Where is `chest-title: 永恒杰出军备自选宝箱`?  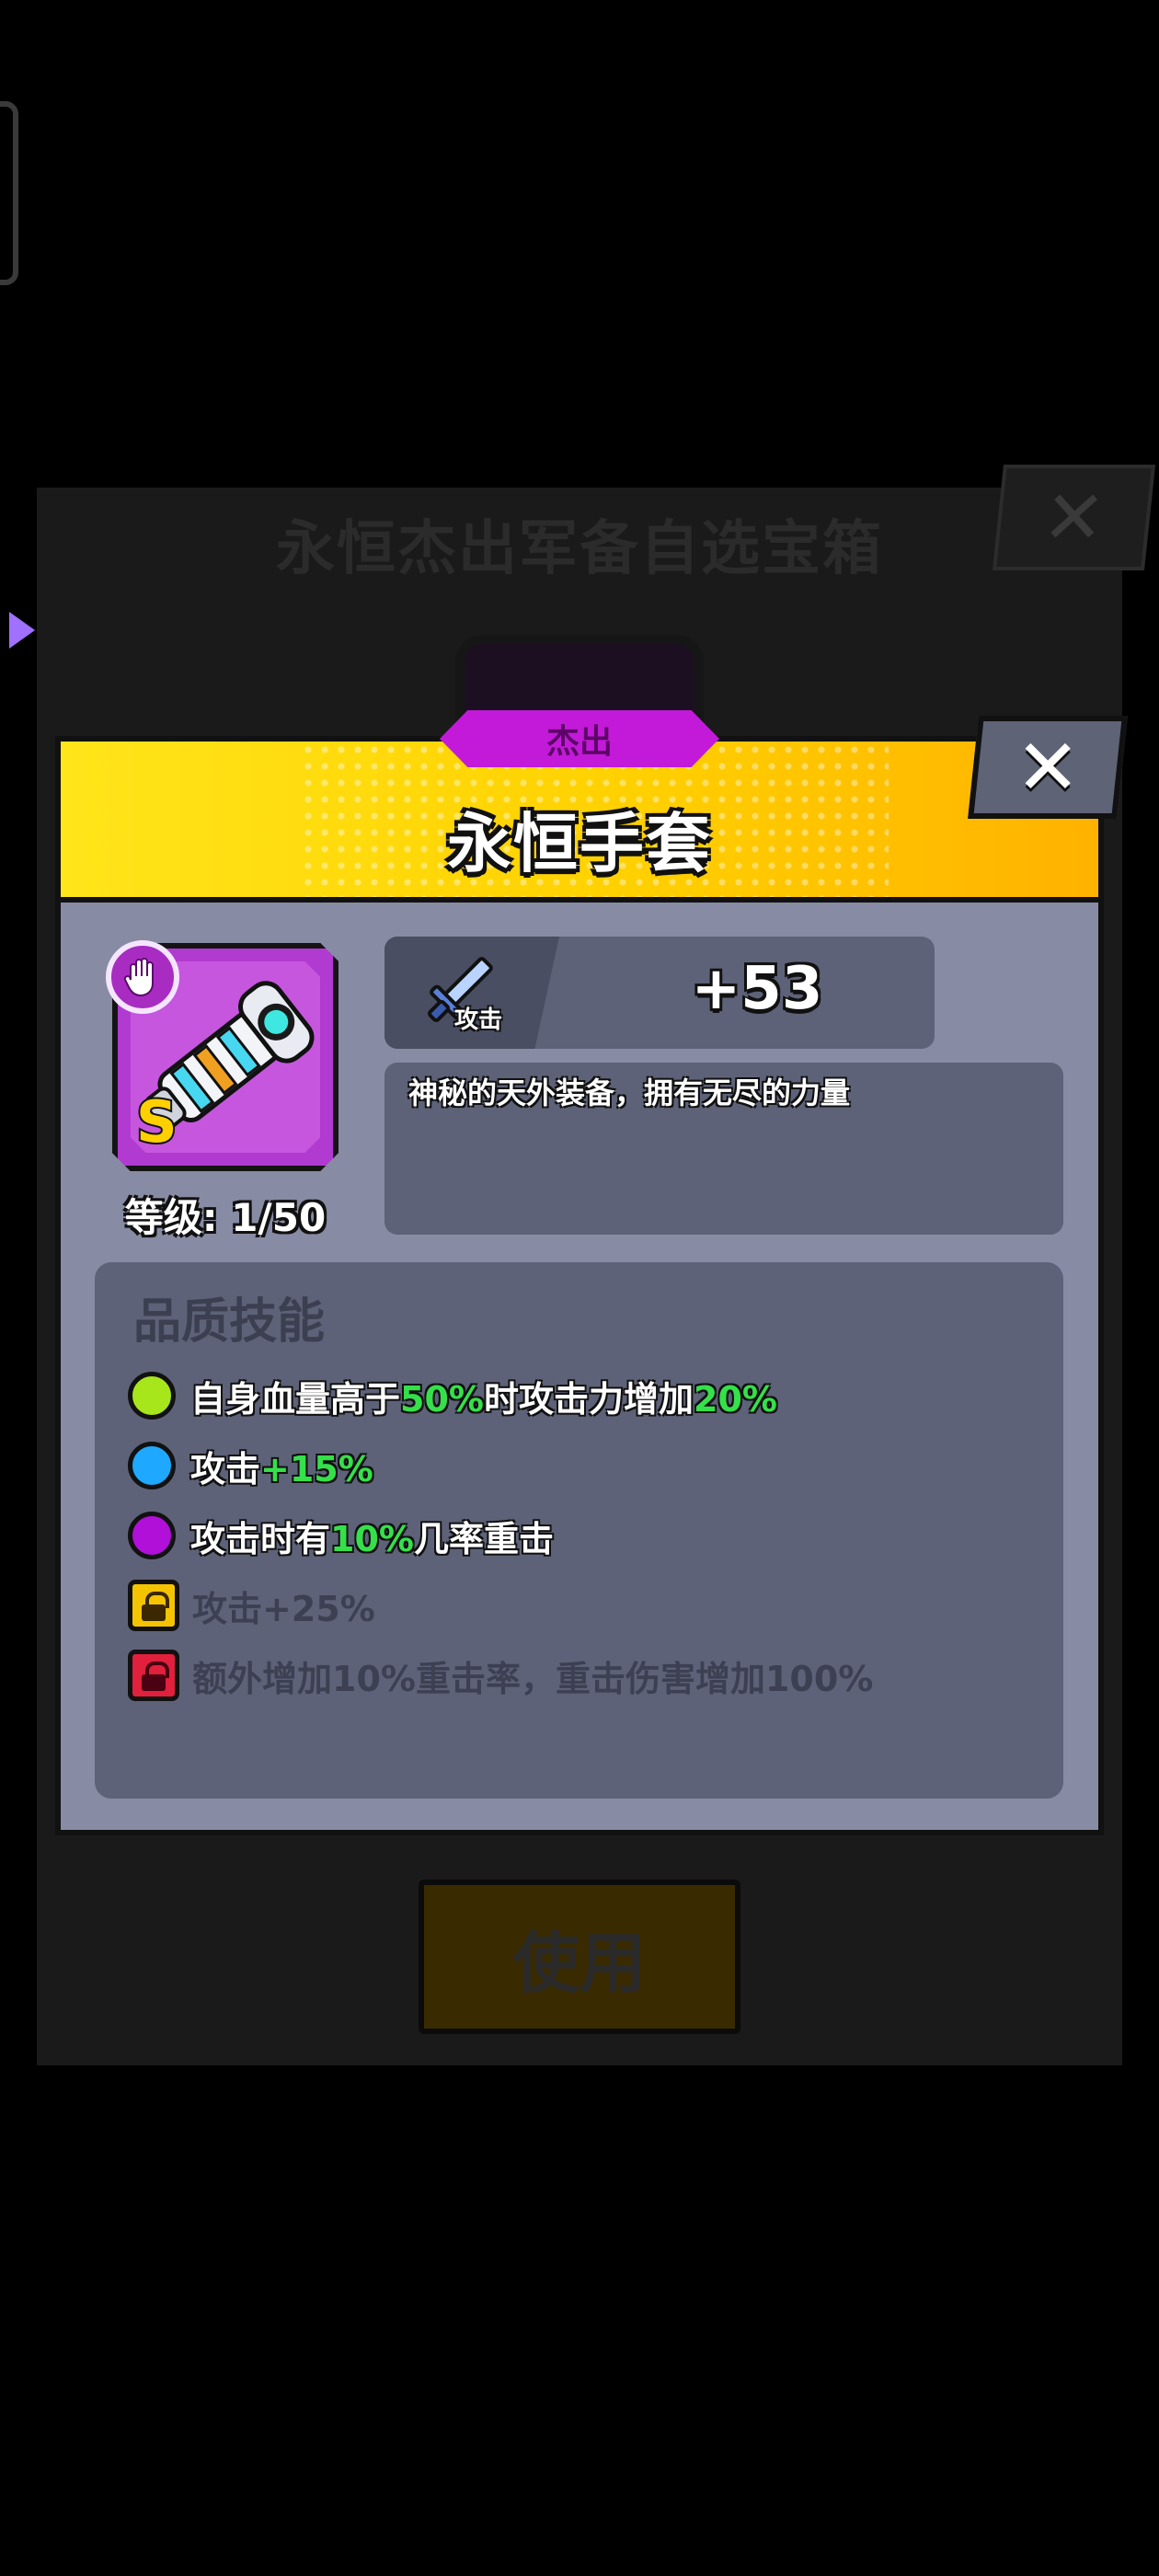
chest-title: 永恒杰出军备自选宝箱 is located at coordinates (579, 549).